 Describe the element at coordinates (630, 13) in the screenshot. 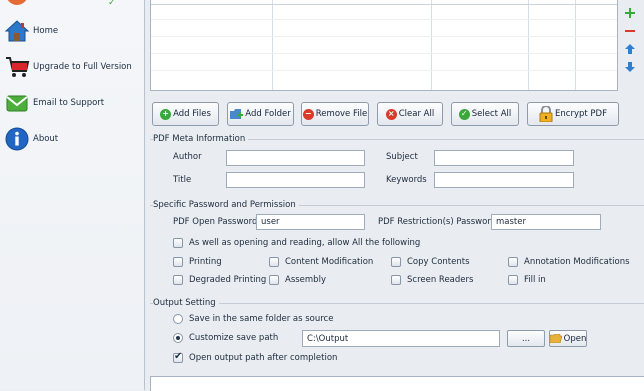

I see `add-item-icon` at that location.